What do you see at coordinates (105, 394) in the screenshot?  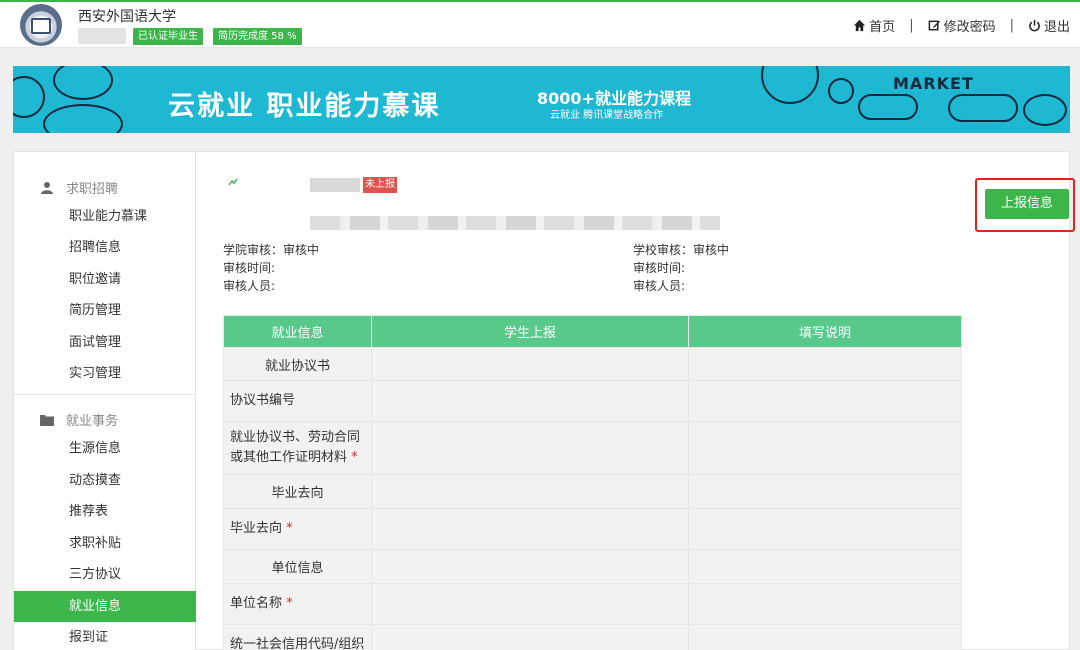 I see `sidebar-divider` at bounding box center [105, 394].